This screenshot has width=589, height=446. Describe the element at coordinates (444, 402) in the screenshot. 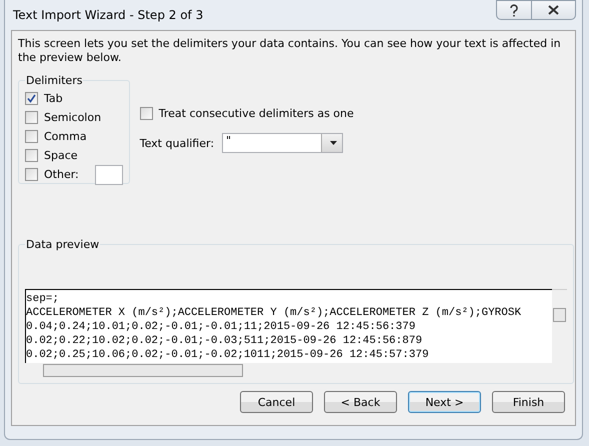

I see `dialog-button: Next >` at that location.